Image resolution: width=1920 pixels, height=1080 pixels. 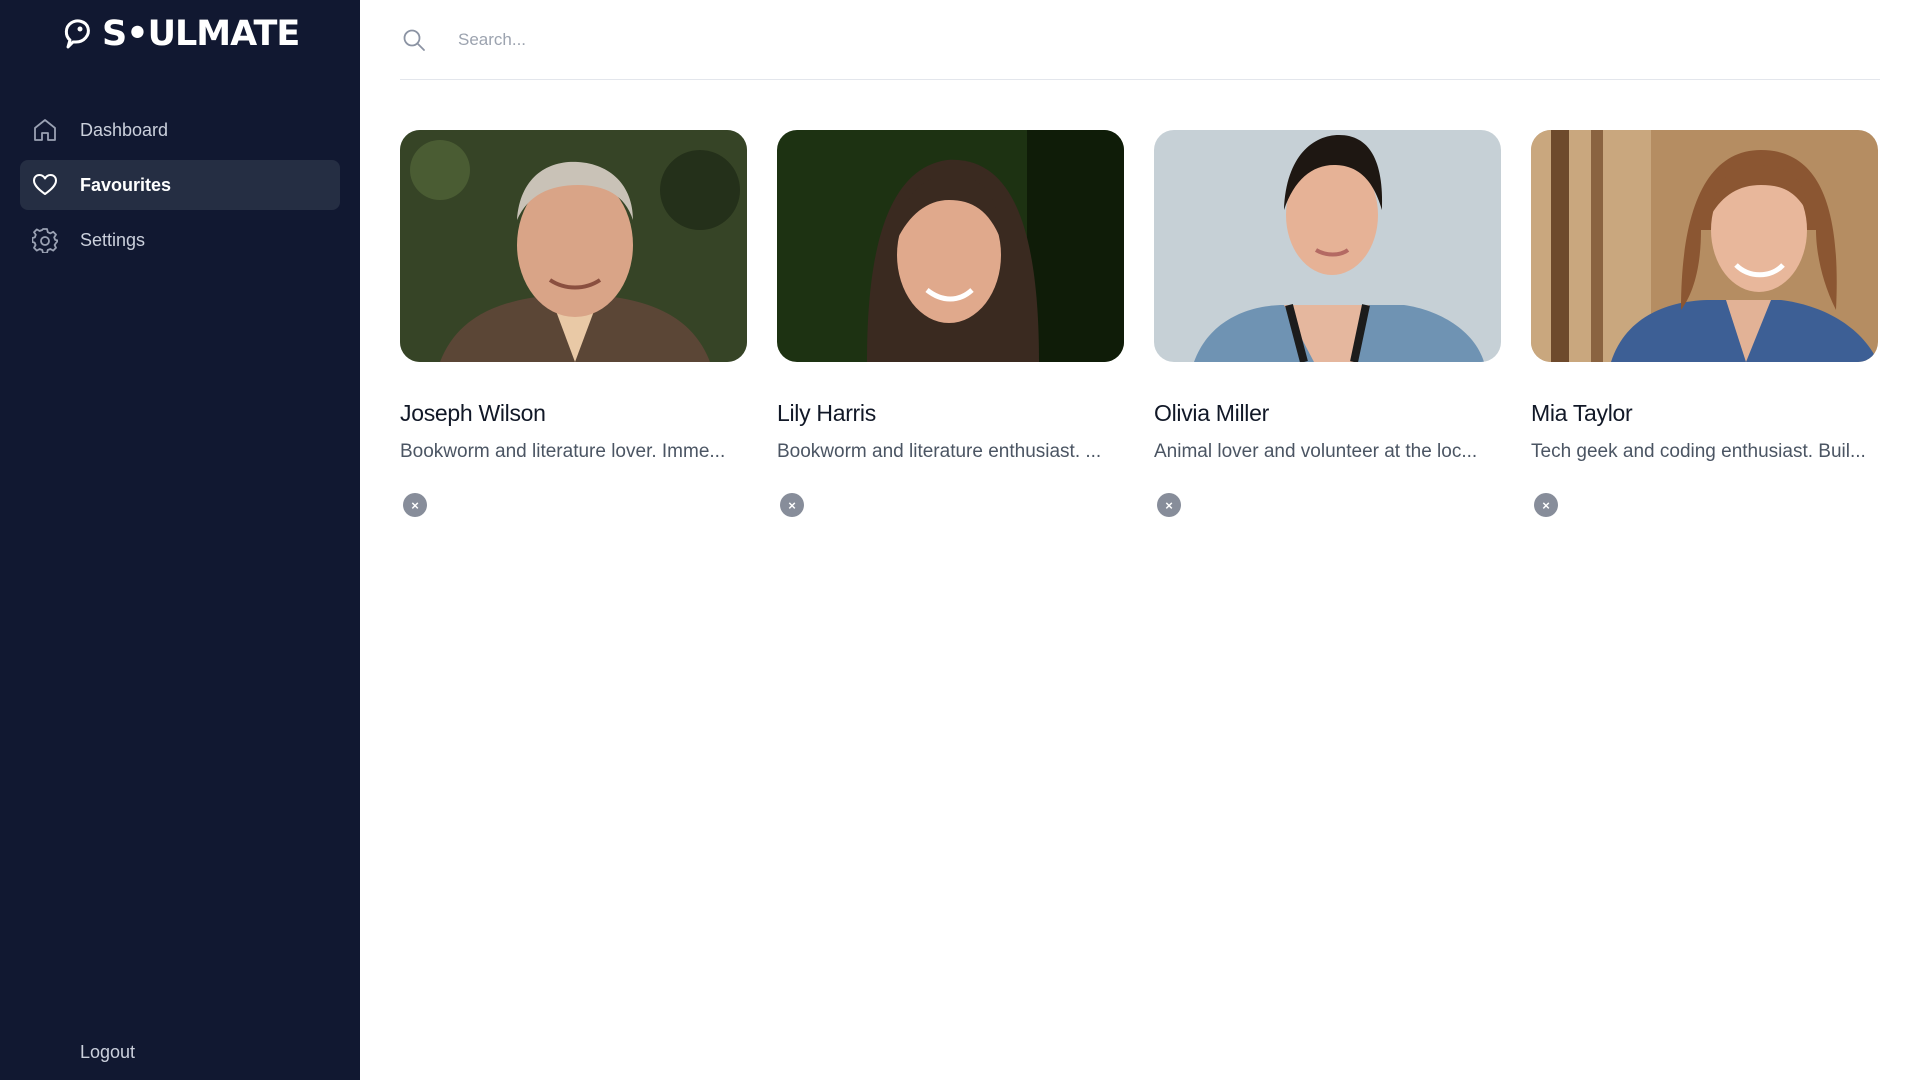 What do you see at coordinates (473, 413) in the screenshot?
I see `profile-name: Joseph Wilson` at bounding box center [473, 413].